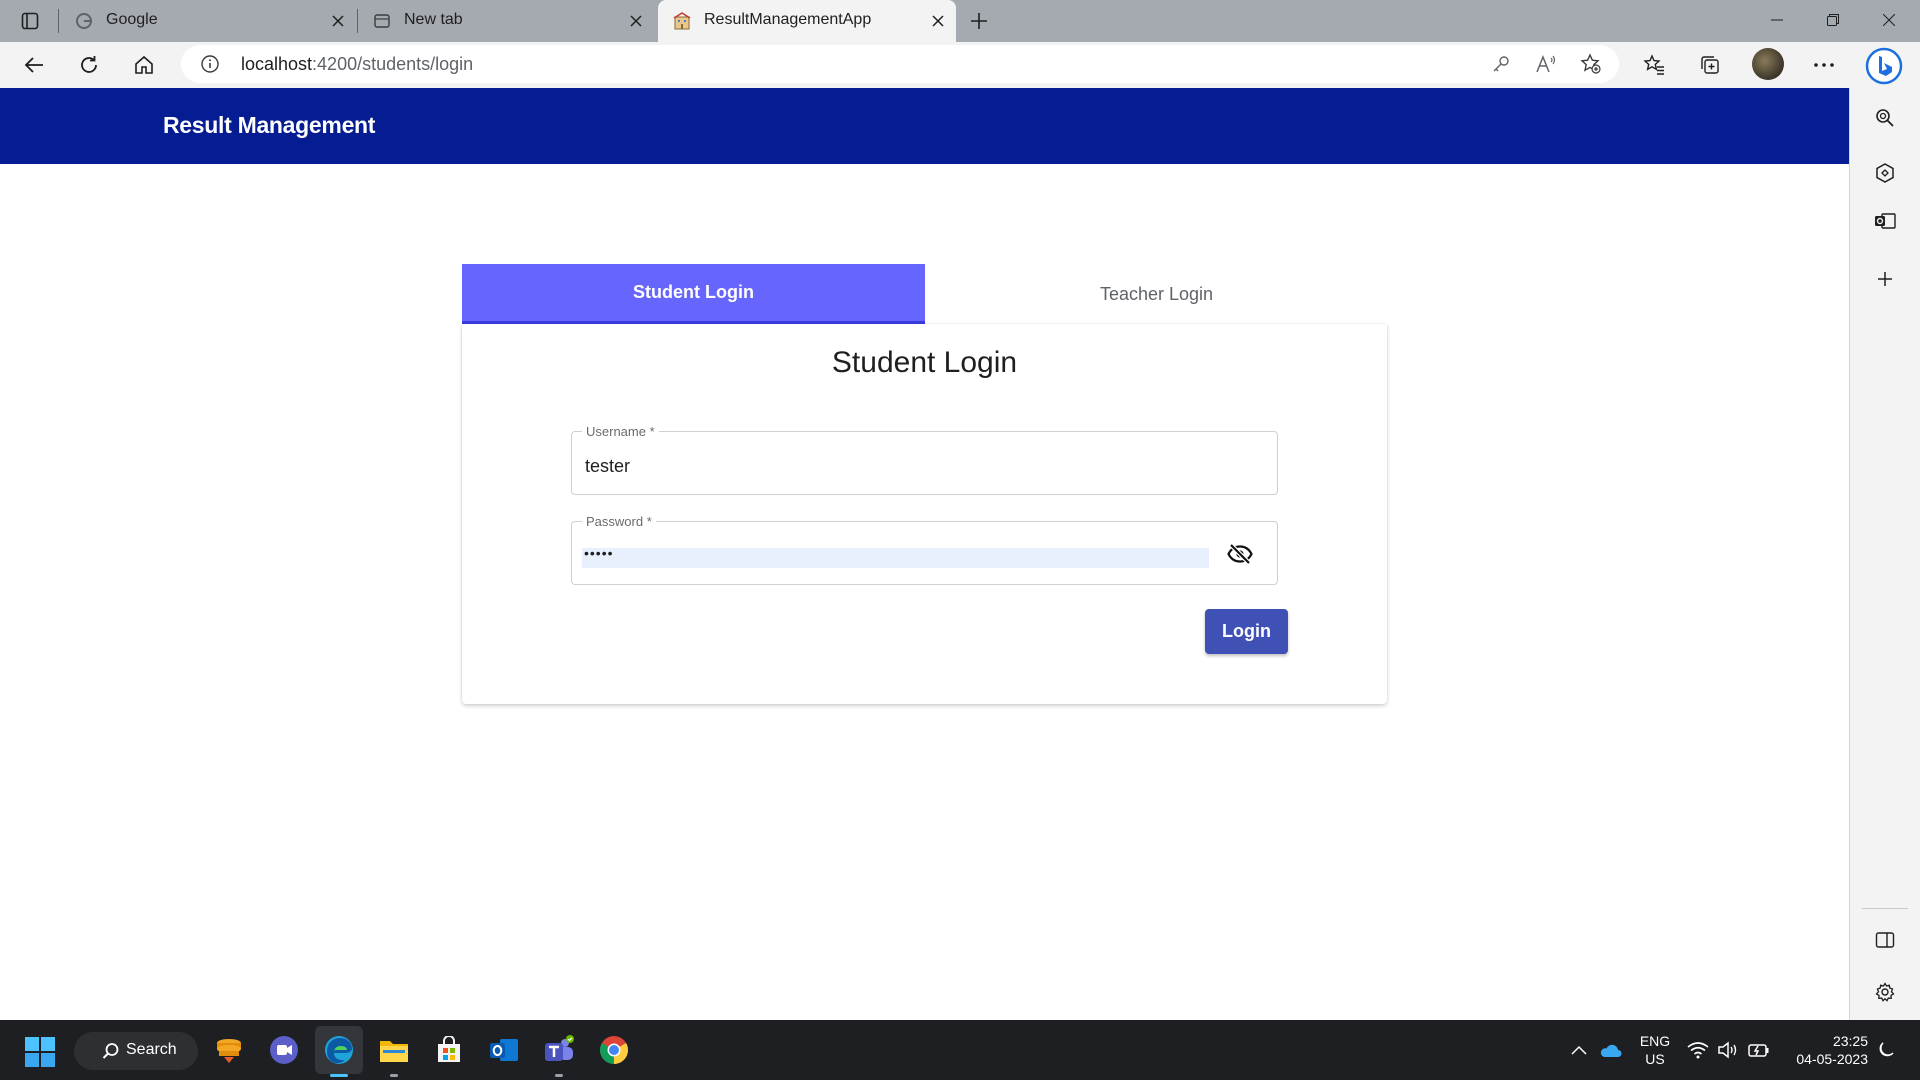 This screenshot has width=1920, height=1080. Describe the element at coordinates (599, 553) in the screenshot. I see `password-input: •••••` at that location.